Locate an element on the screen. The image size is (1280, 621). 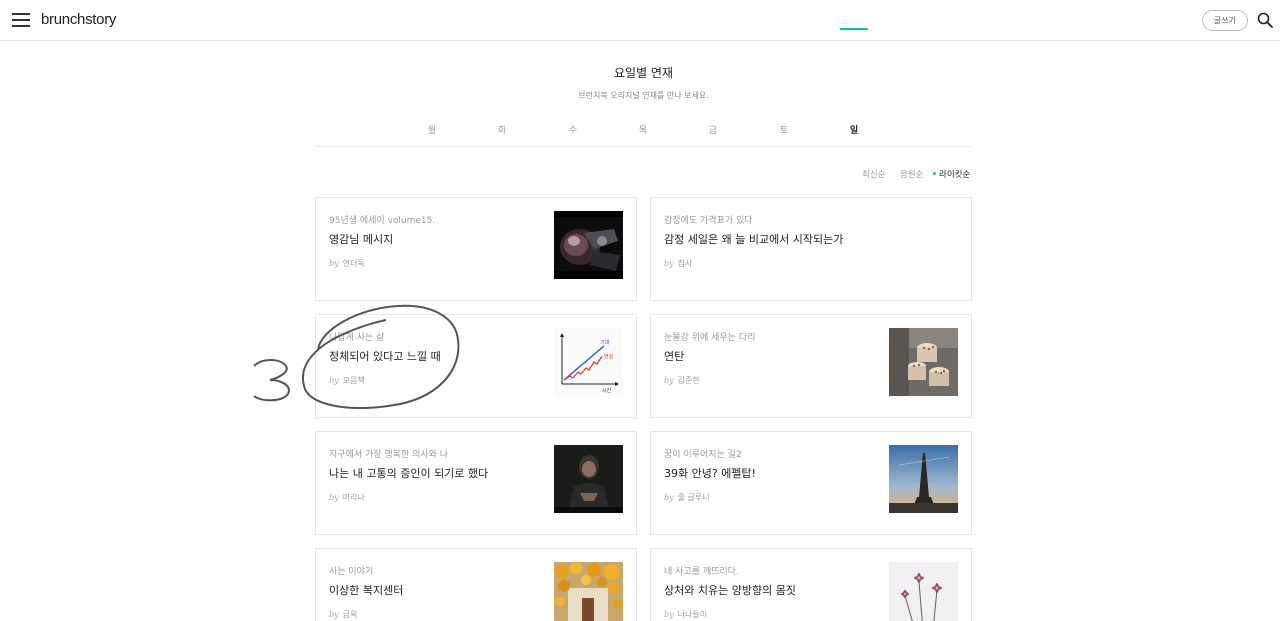
tab-wed: 수 is located at coordinates (573, 129).